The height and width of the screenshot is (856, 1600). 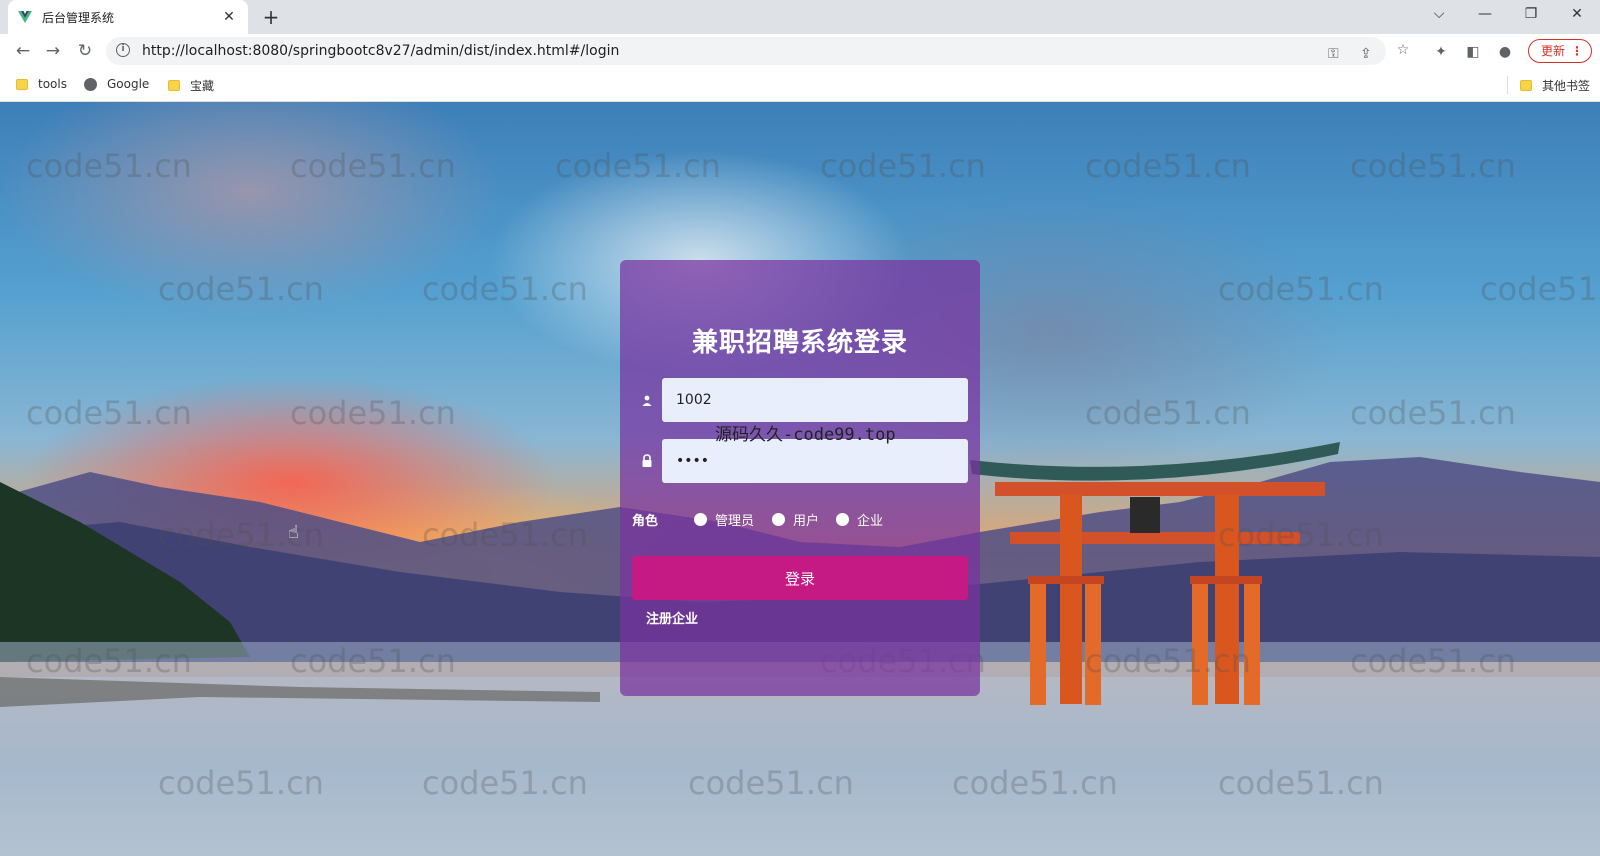 I want to click on bookmarks-bar: tools Google 宝藏 其他书签, so click(x=800, y=85).